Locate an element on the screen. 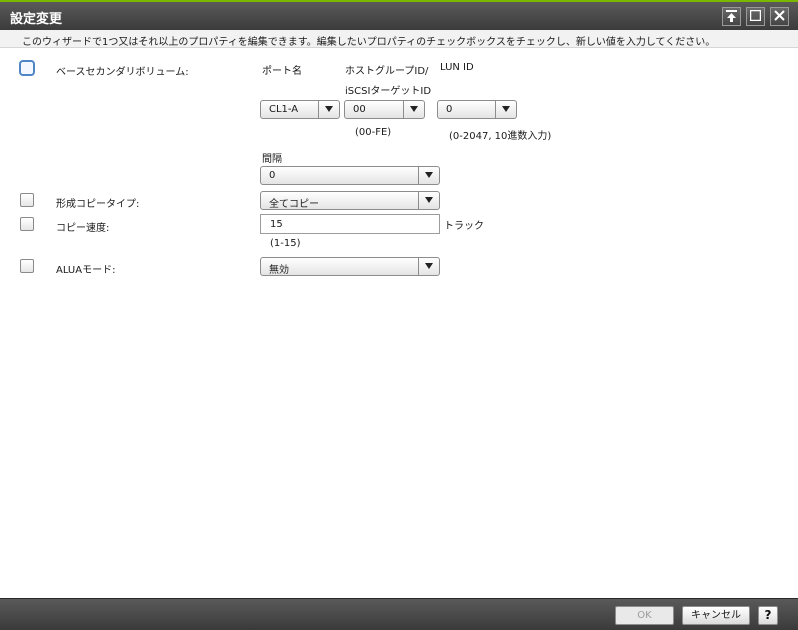 Image resolution: width=798 pixels, height=630 pixels. alua-mode-select: 無効 is located at coordinates (350, 266).